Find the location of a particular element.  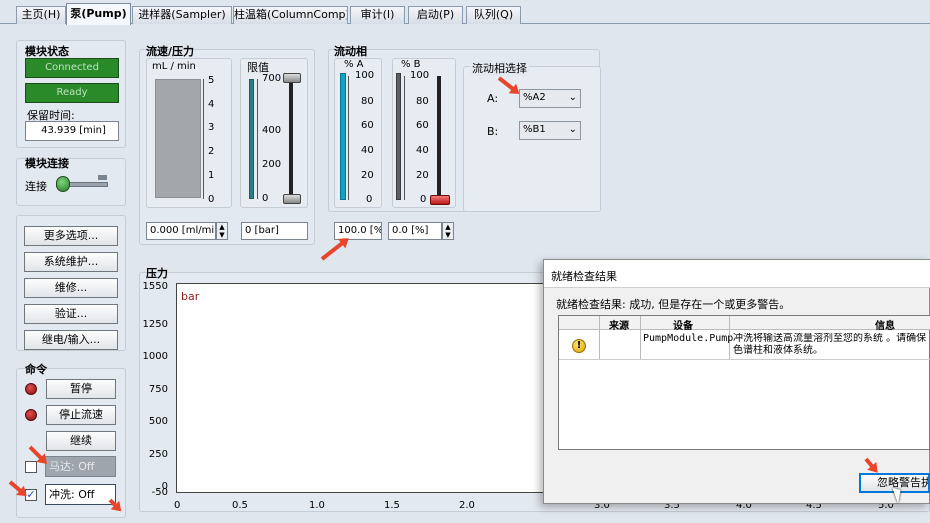

flow-tick: 2 is located at coordinates (211, 151).